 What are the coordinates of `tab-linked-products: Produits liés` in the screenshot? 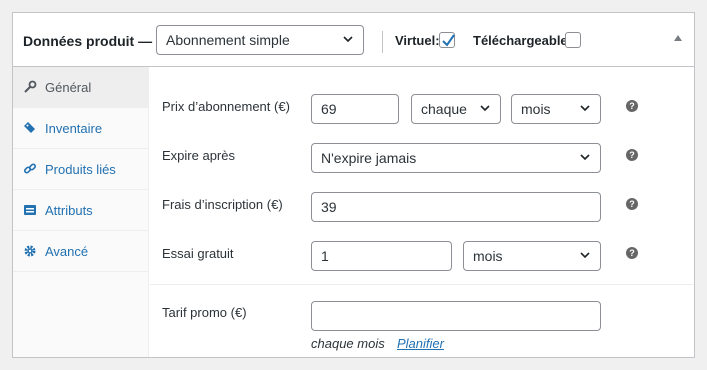 It's located at (81, 169).